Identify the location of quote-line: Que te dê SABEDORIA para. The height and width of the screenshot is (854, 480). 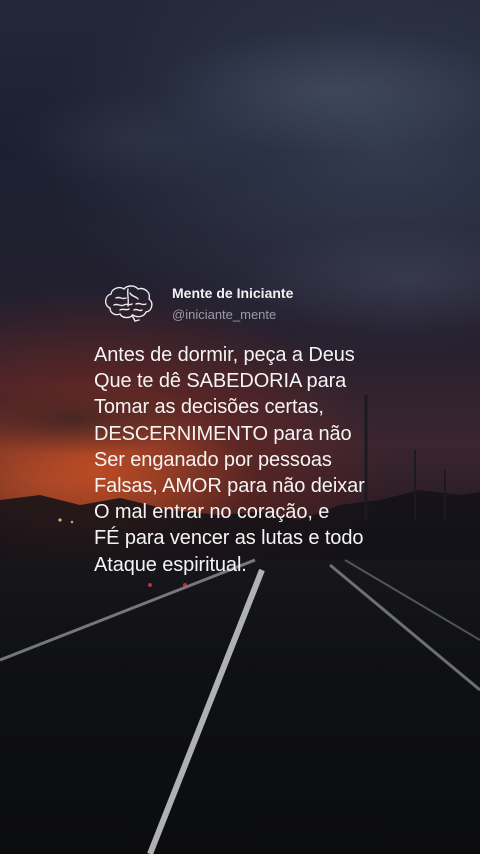
(220, 381).